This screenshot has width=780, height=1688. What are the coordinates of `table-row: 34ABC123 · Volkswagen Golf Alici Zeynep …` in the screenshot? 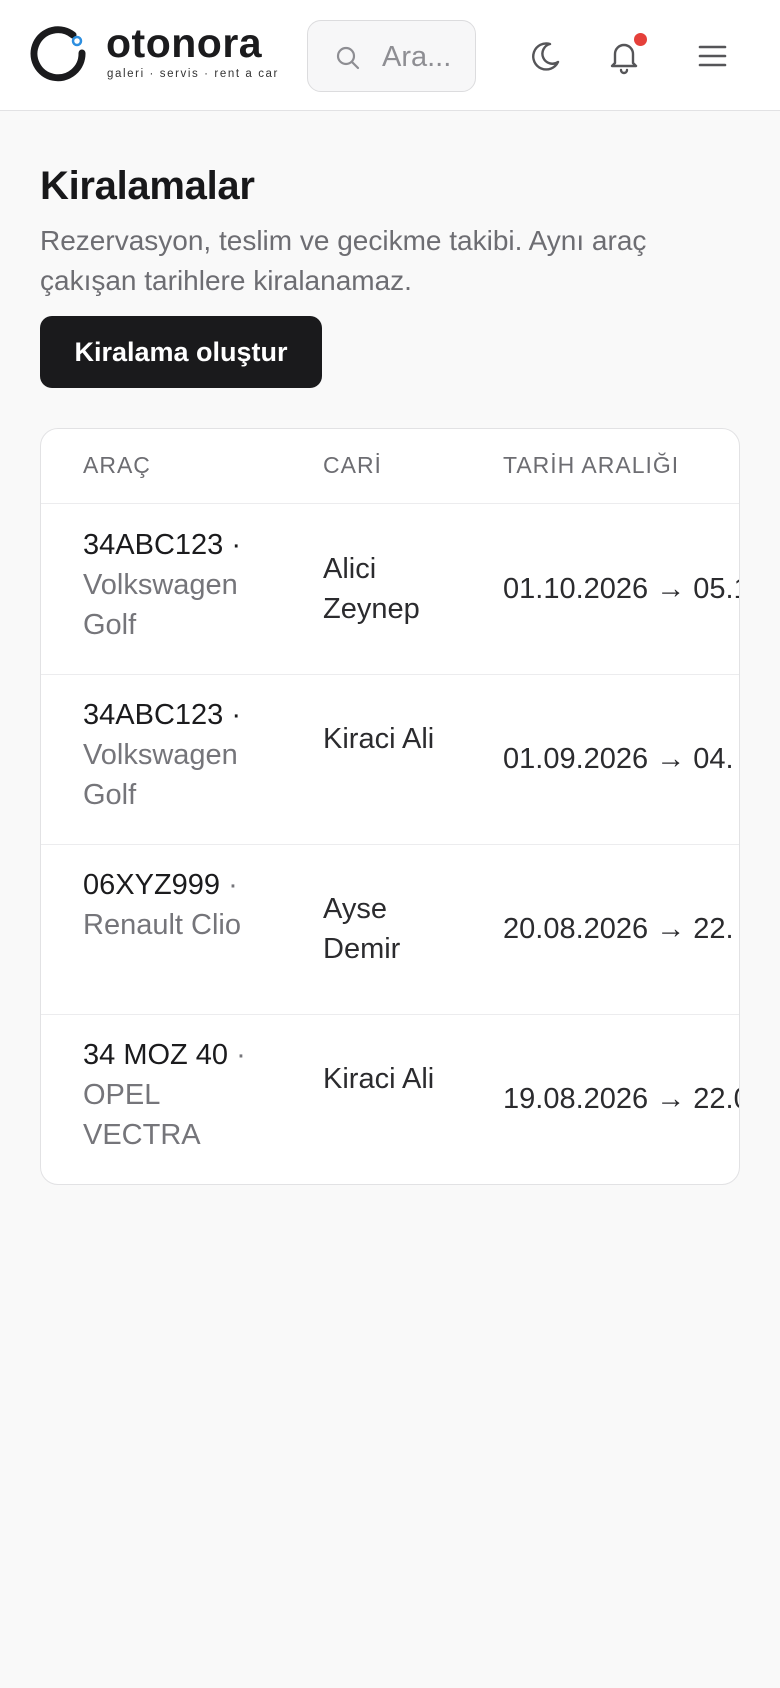 It's located at (390, 590).